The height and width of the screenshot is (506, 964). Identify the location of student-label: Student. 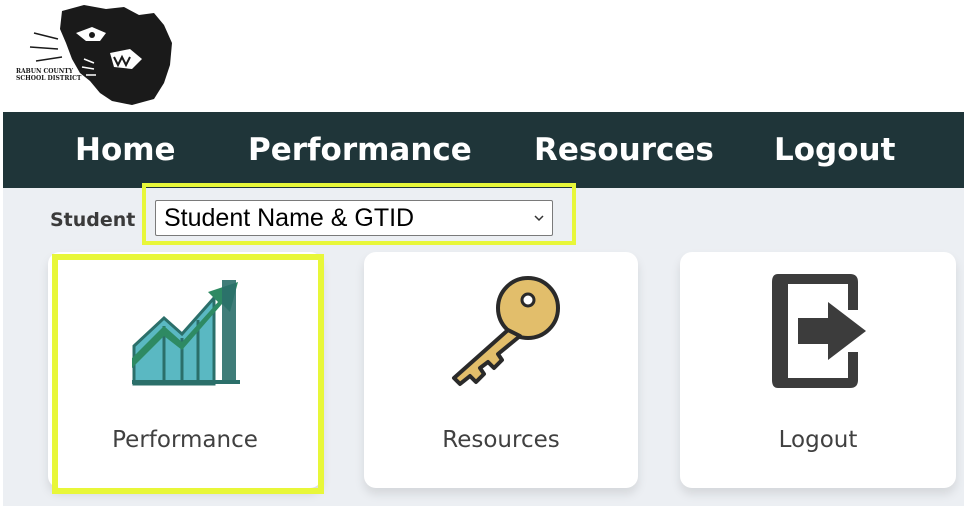
(93, 220).